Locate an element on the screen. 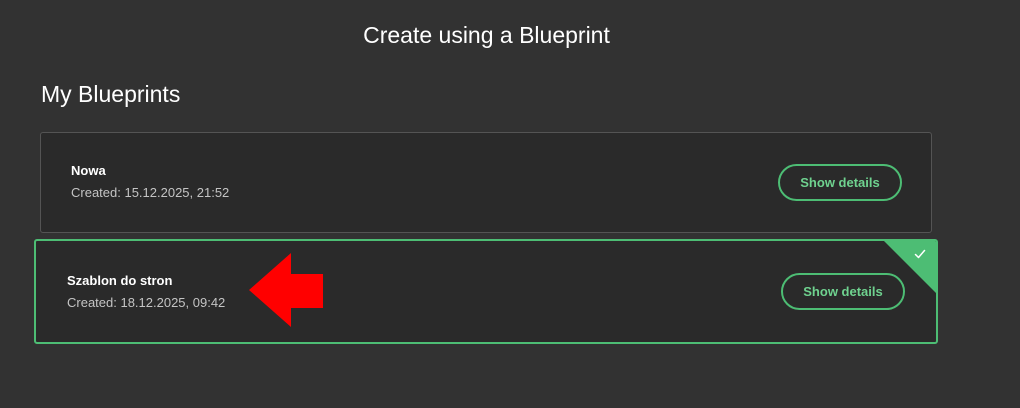 The image size is (1020, 408). selected-corner-badge is located at coordinates (910, 267).